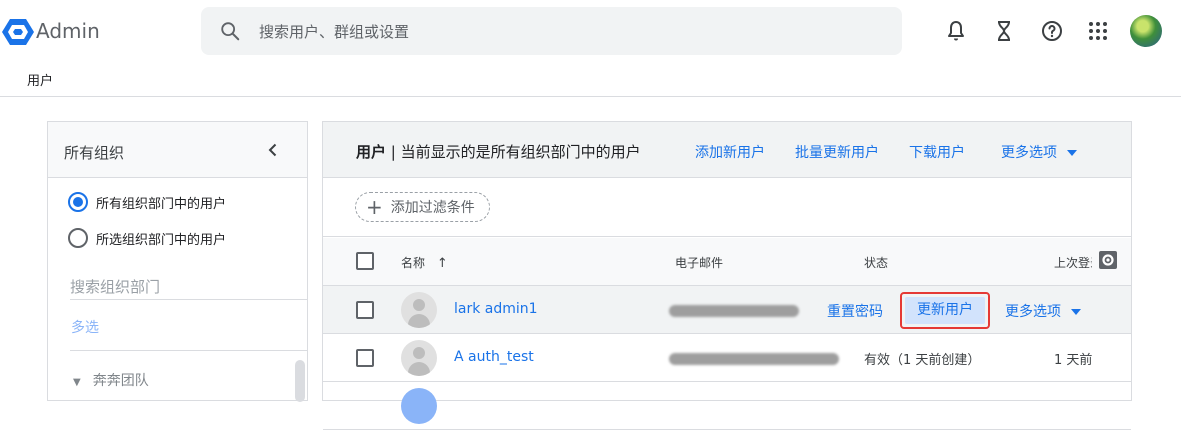 This screenshot has height=430, width=1181. I want to click on panel-title: 用户 | 当前显示的是所有组织部门中的用户, so click(498, 151).